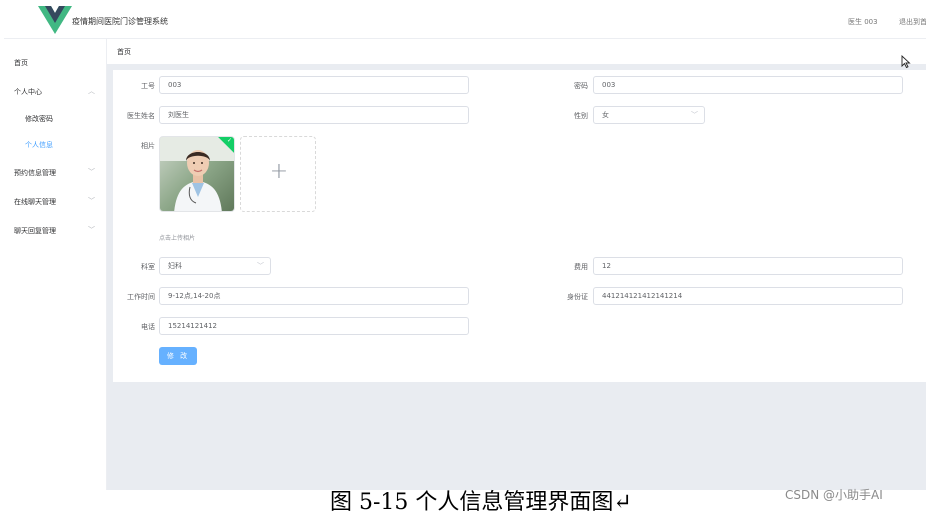 The width and height of the screenshot is (926, 518). I want to click on fee-input: 12, so click(748, 266).